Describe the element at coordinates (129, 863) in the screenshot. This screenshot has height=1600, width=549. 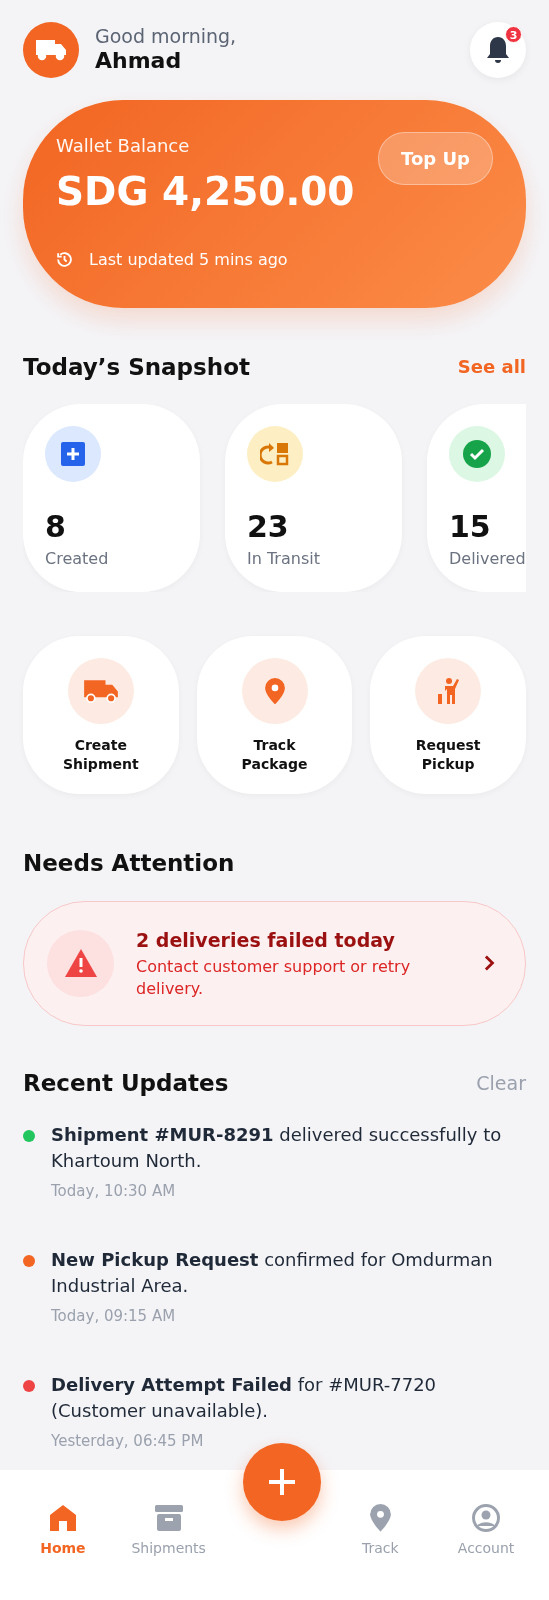
I see `section-title: Needs Attention` at that location.